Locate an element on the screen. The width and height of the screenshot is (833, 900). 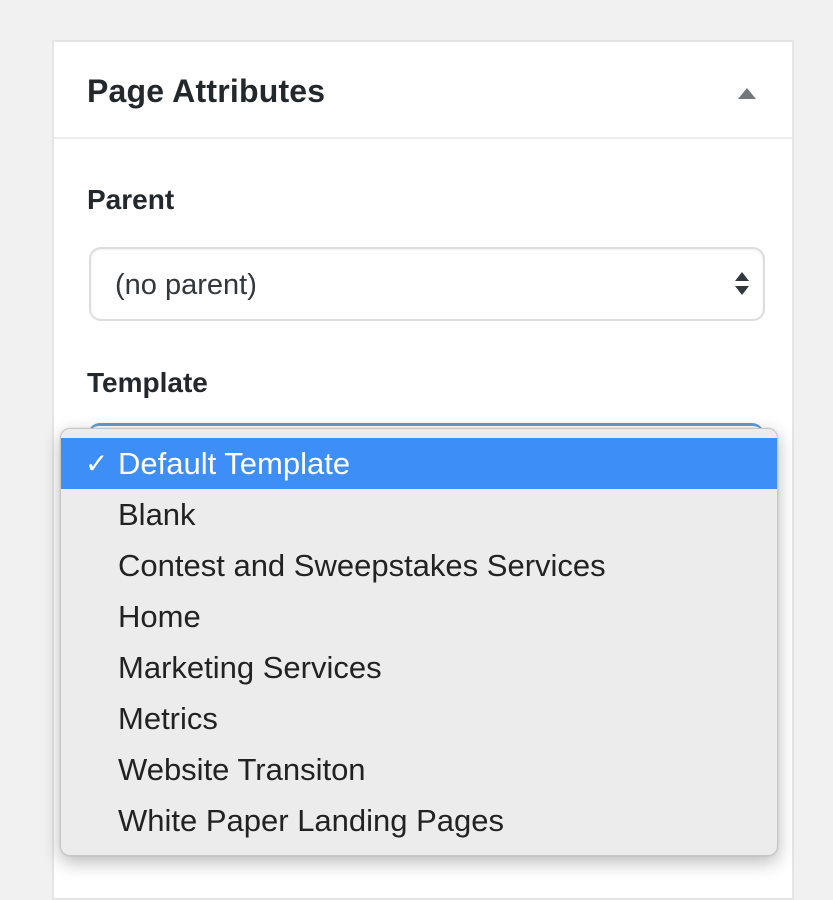
collapse-toggle-button is located at coordinates (747, 93).